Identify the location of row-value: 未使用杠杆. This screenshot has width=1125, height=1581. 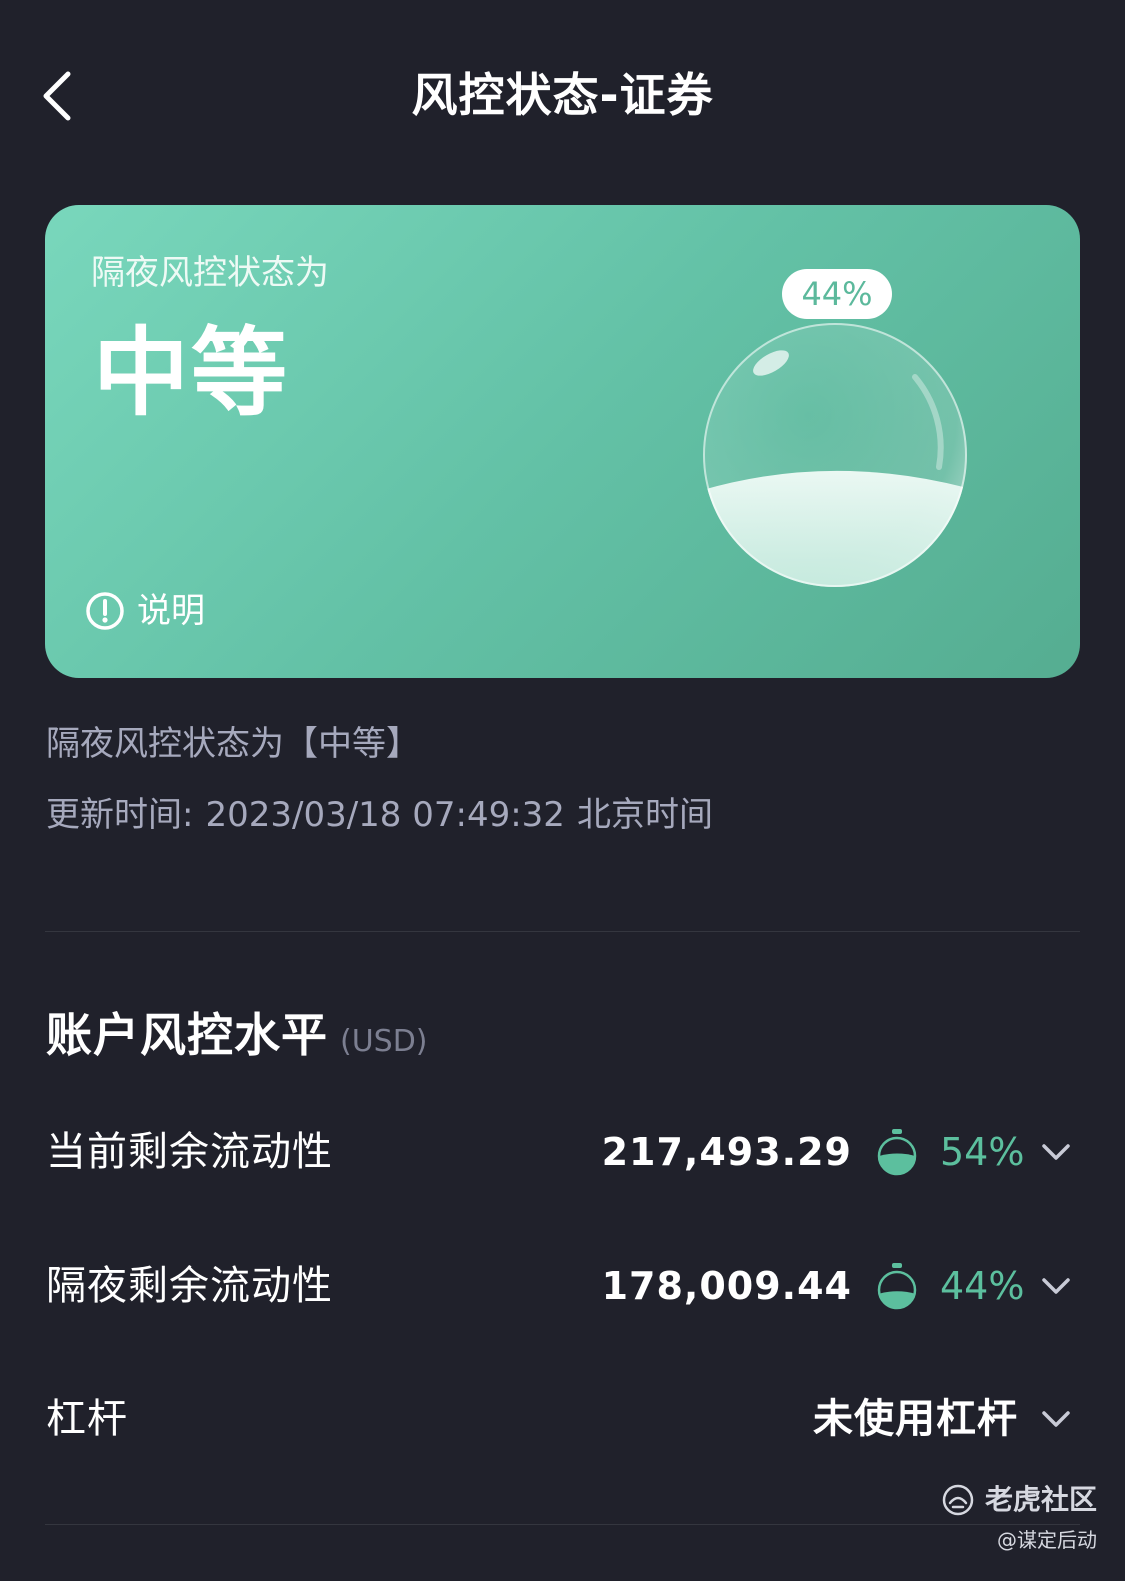
(915, 1419).